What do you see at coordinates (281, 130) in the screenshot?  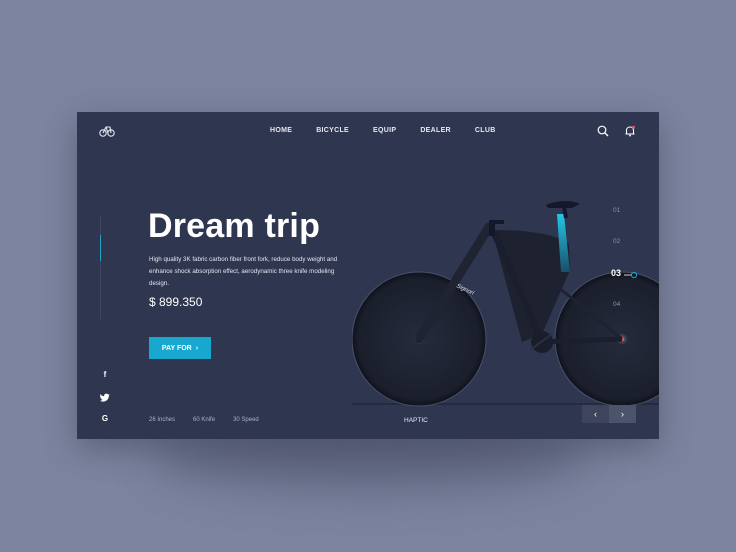 I see `nav-home: HOME` at bounding box center [281, 130].